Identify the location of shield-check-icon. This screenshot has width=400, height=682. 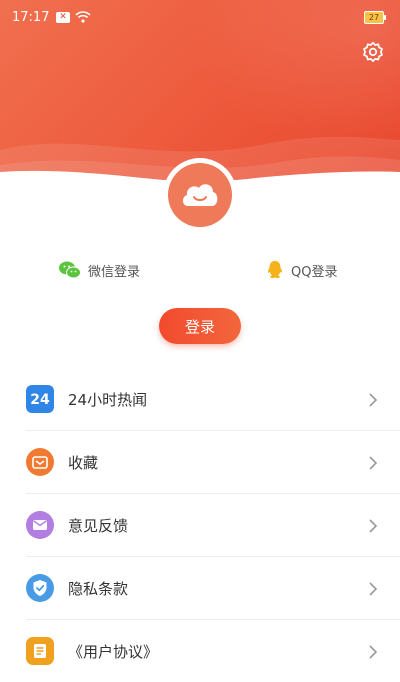
(40, 588).